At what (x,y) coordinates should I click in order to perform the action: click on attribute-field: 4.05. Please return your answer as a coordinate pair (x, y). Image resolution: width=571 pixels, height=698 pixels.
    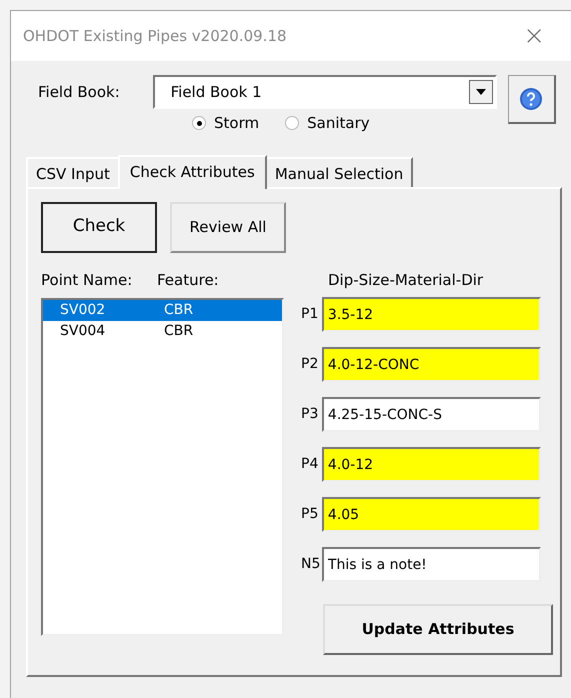
    Looking at the image, I should click on (431, 514).